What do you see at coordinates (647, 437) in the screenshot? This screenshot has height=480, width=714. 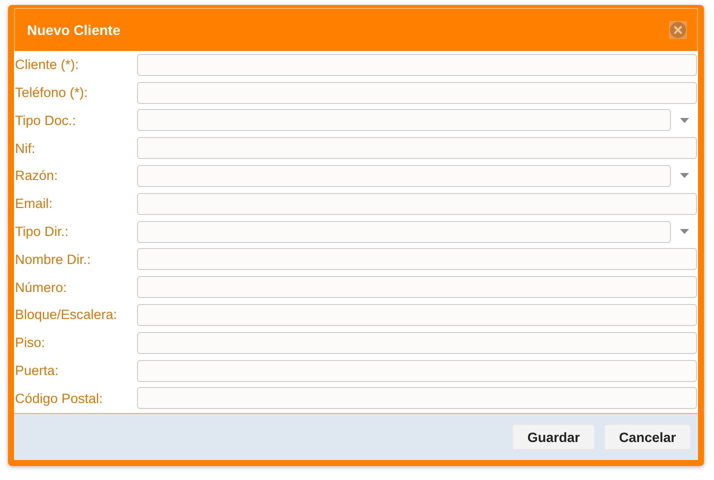 I see `cancel-button: Cancelar` at bounding box center [647, 437].